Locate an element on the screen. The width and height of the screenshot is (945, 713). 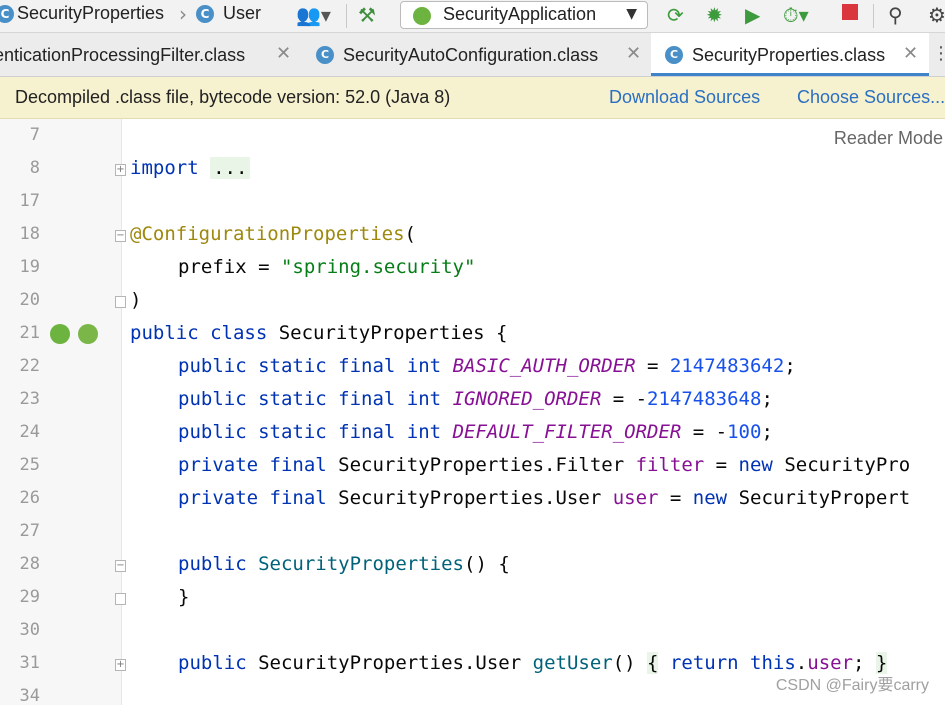
tab-label: SecurityProperties.class is located at coordinates (789, 55).